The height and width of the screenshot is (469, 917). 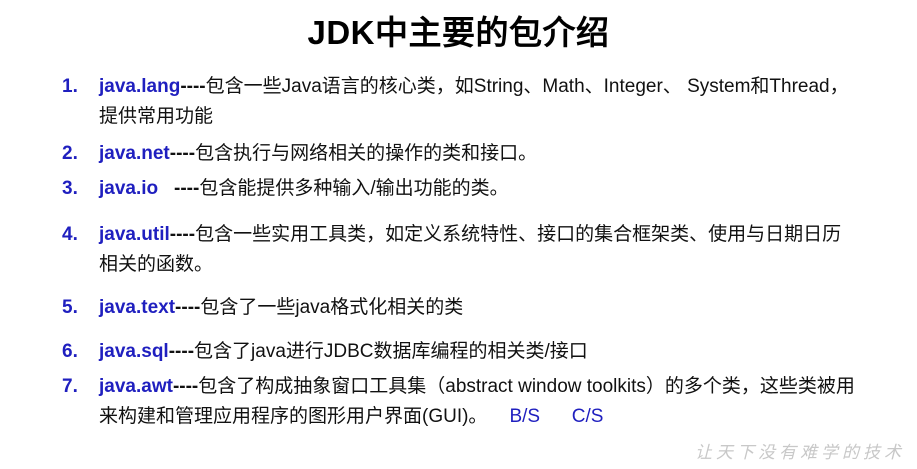 What do you see at coordinates (470, 249) in the screenshot?
I see `package-description: 包含一些实用工具类，如定义系统特性、接口的集合框架类、使用与日期日历相关的函数。` at bounding box center [470, 249].